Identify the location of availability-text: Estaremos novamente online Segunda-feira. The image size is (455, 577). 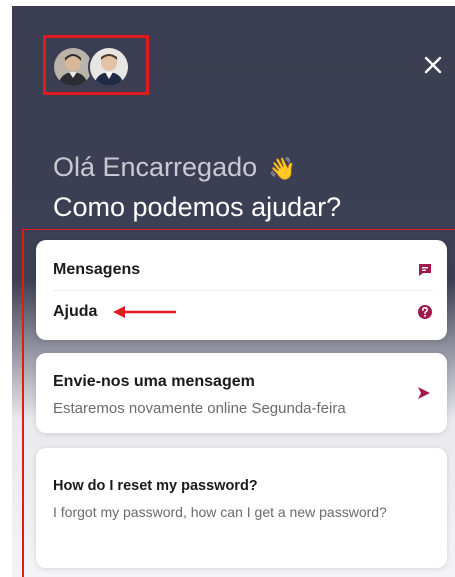
(199, 408).